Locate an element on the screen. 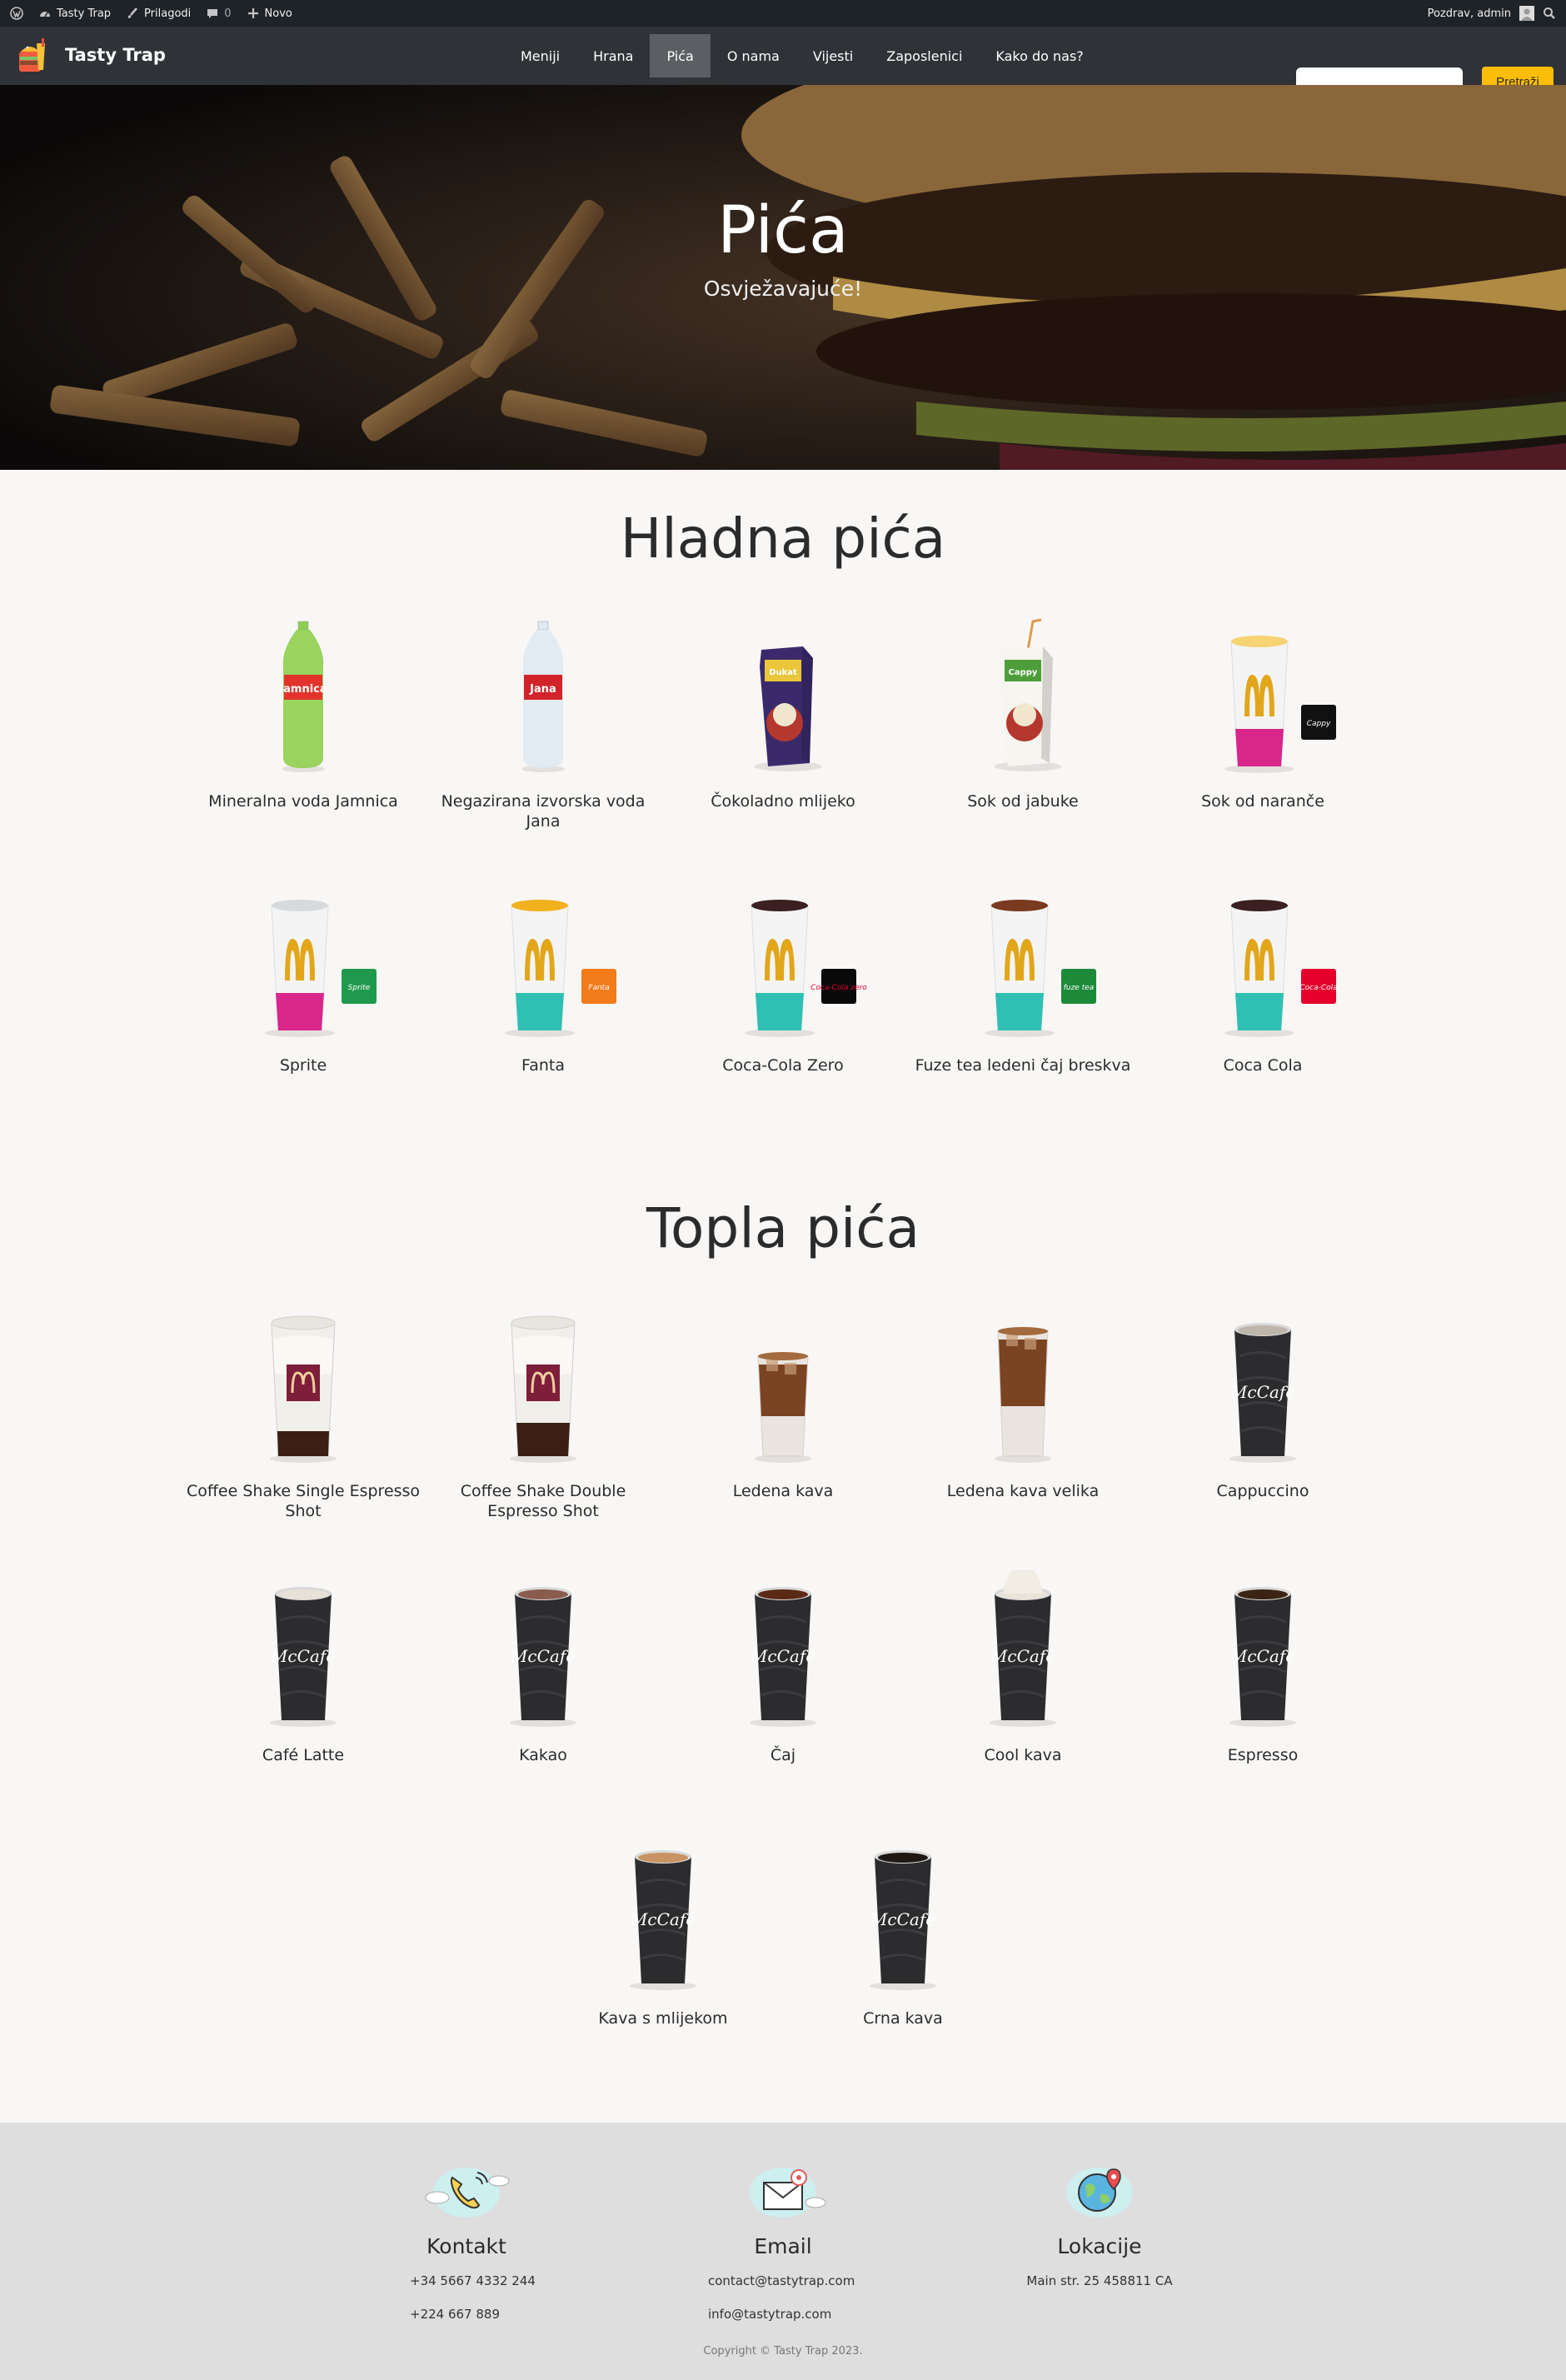 Image resolution: width=1566 pixels, height=2380 pixels. cold-drink-card: Jana Negazirana izvorska voda Jana is located at coordinates (543, 723).